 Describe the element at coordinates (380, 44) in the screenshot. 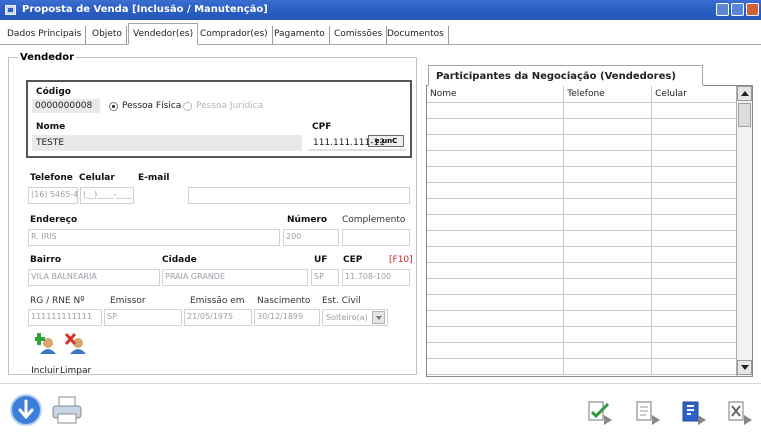

I see `tabs-divider` at that location.